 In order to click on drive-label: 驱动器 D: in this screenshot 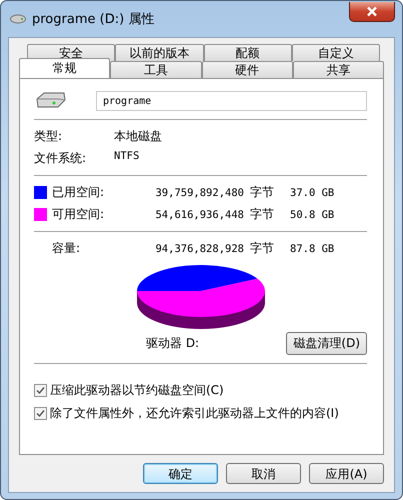, I will do `click(173, 343)`.